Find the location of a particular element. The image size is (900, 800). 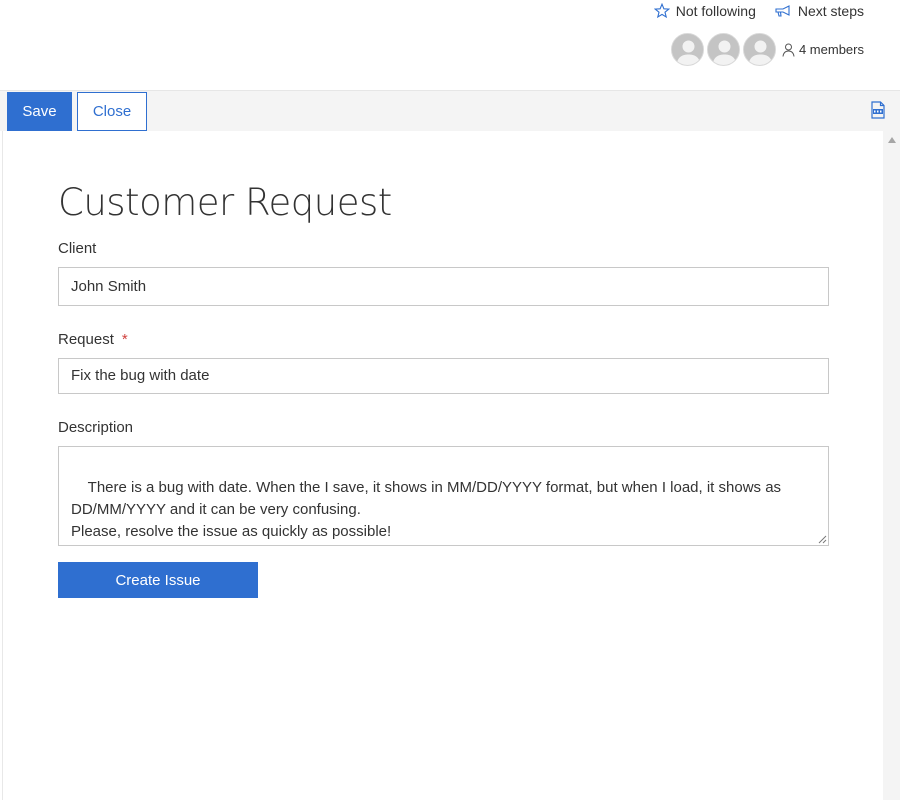

request-field: Fix the bug with date is located at coordinates (443, 376).